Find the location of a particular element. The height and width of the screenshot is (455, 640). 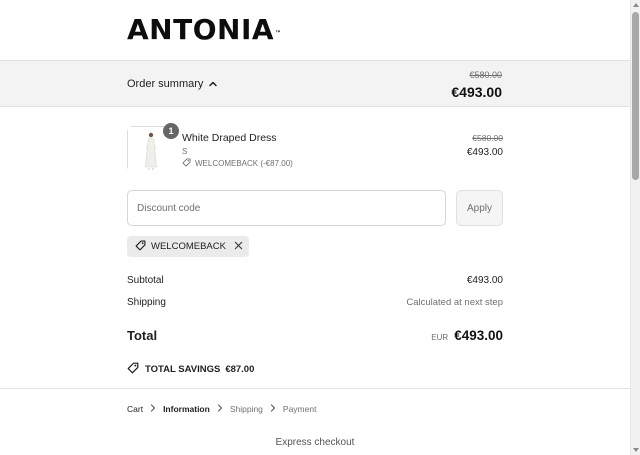

shipping-label: Shipping is located at coordinates (146, 302).